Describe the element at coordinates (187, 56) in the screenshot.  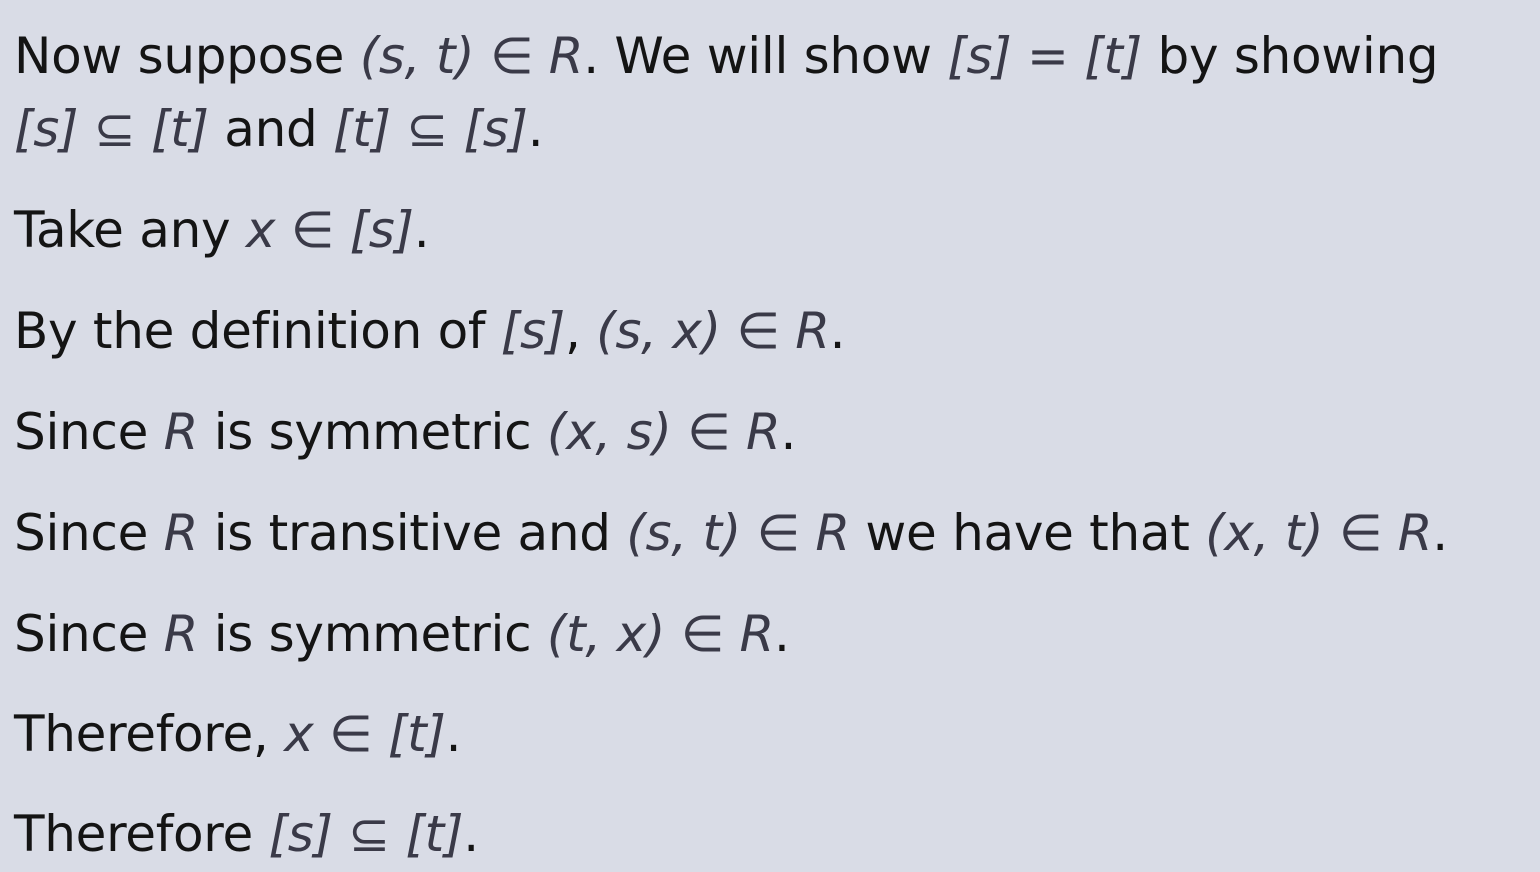
I see `text: Now suppose` at that location.